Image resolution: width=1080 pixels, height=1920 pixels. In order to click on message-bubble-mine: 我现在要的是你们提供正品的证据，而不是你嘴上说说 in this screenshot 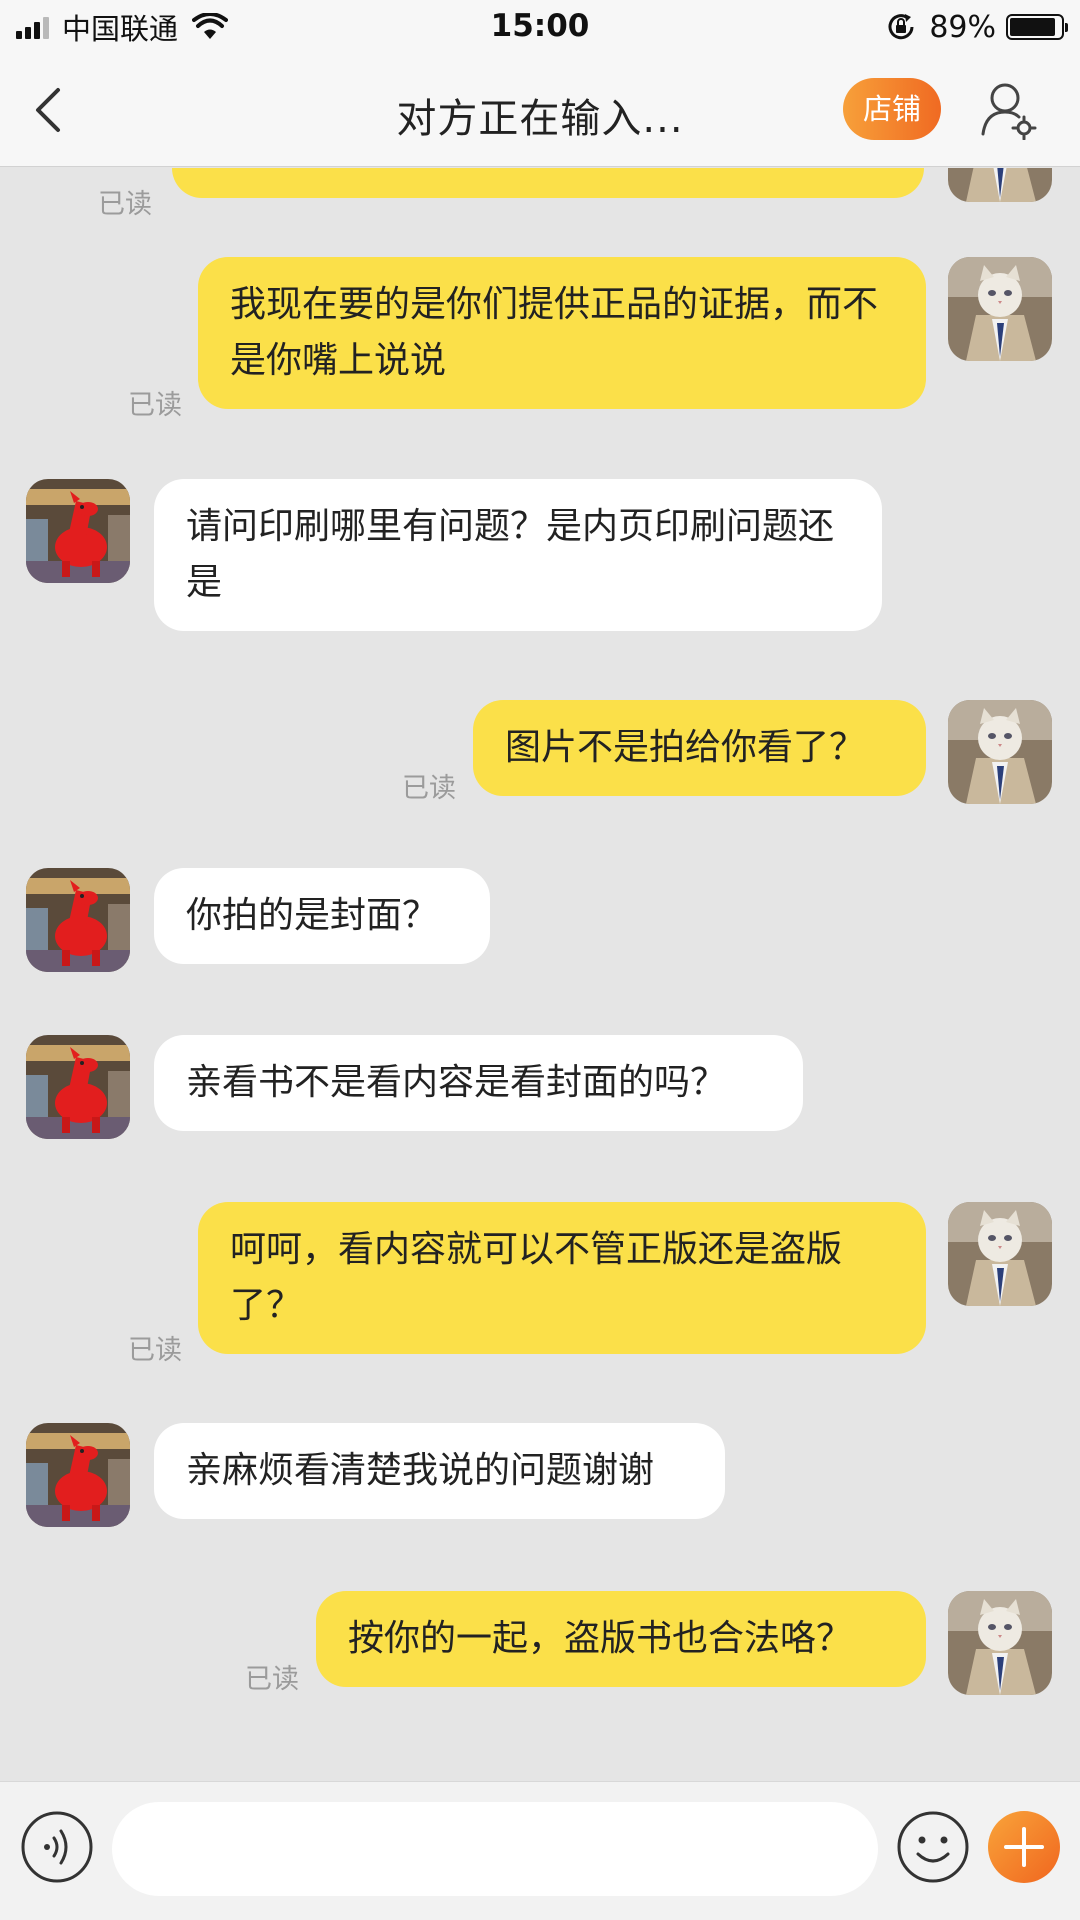, I will do `click(562, 333)`.